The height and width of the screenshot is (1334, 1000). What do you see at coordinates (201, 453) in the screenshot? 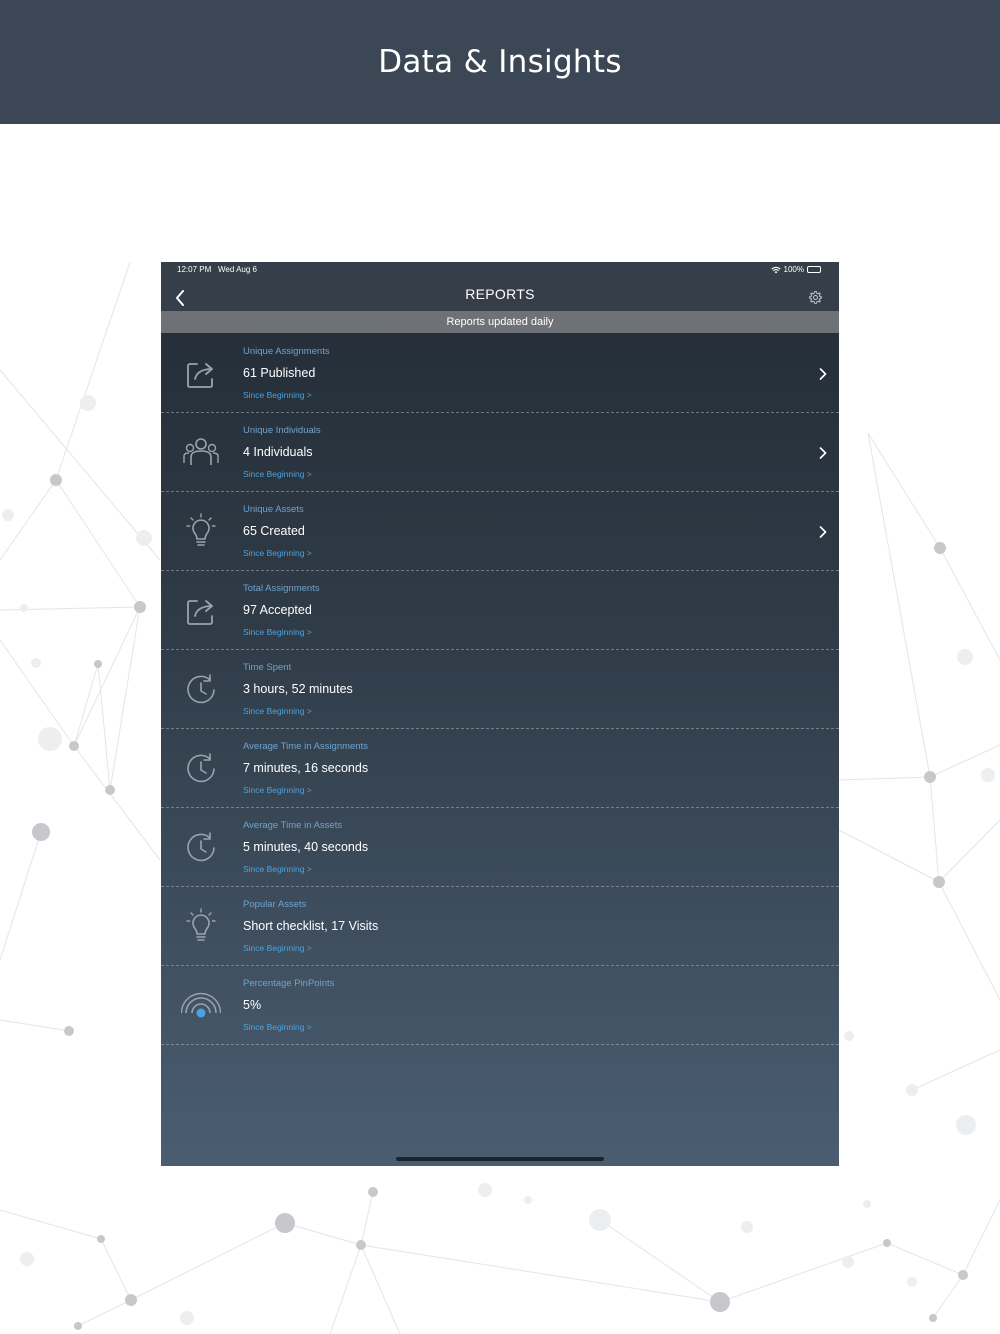
I see `people-icon` at bounding box center [201, 453].